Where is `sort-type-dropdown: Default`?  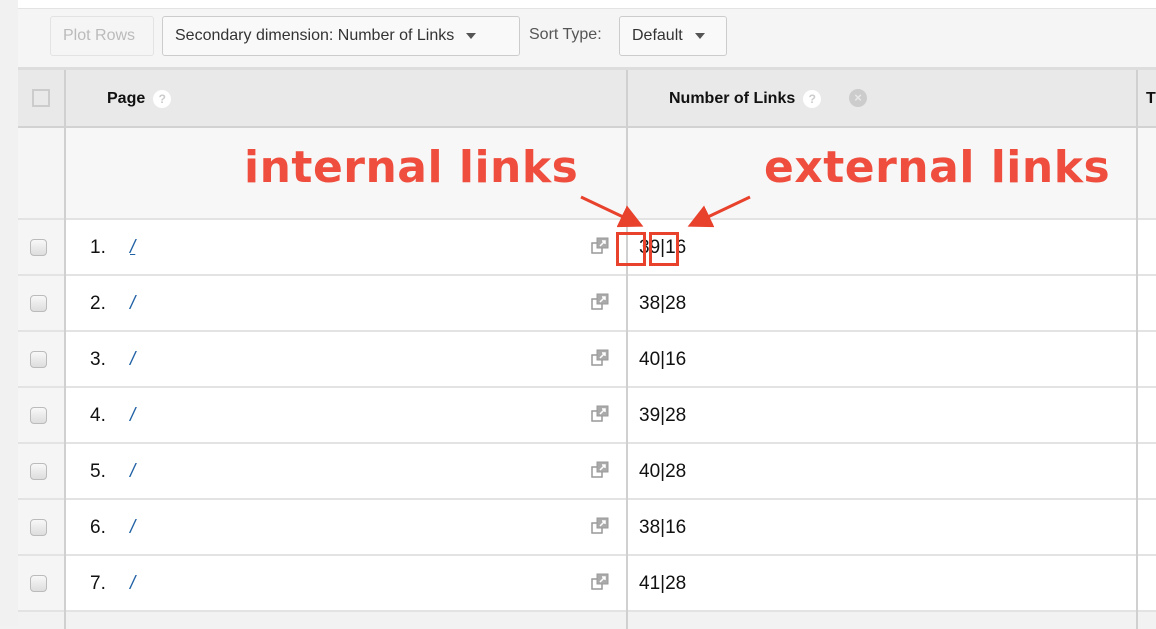
sort-type-dropdown: Default is located at coordinates (673, 36).